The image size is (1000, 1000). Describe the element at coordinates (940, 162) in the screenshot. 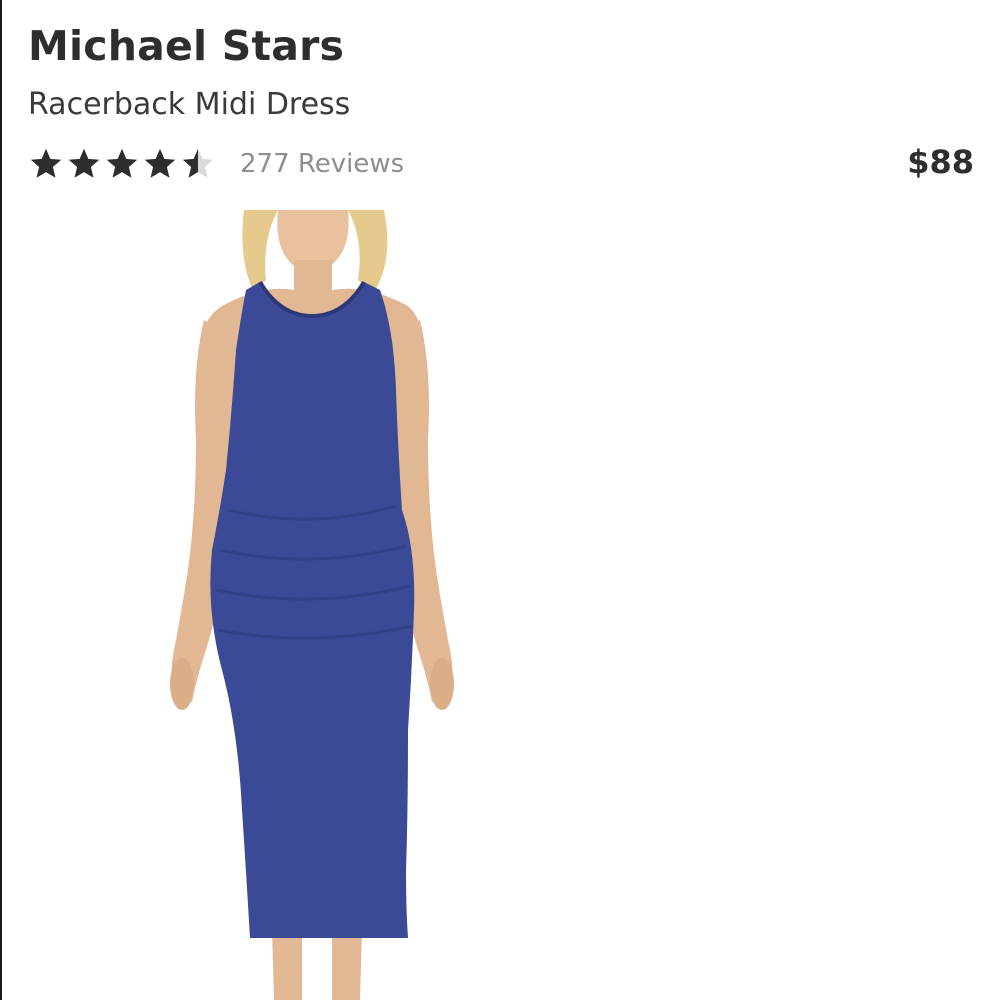

I see `price: $88` at that location.